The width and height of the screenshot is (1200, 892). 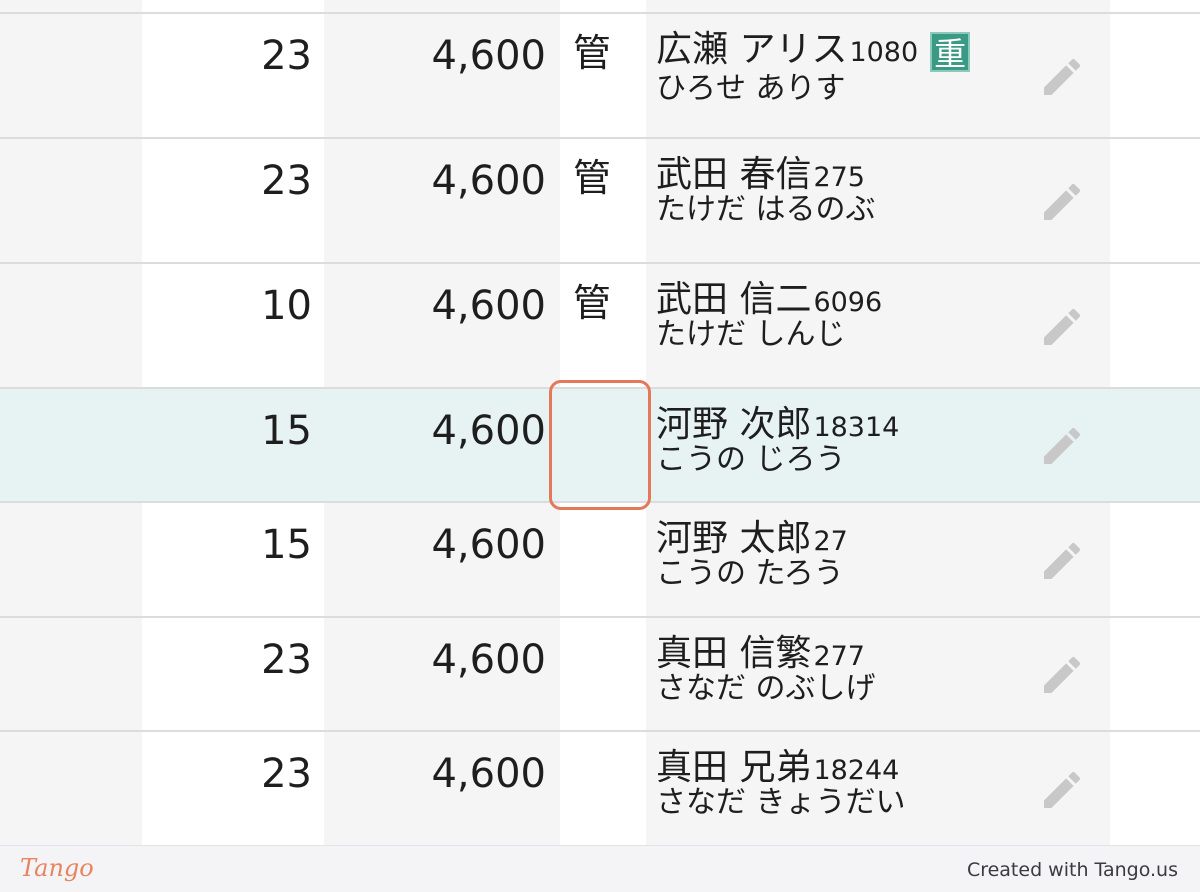 I want to click on name-line: 河野 次郎18314, so click(x=846, y=425).